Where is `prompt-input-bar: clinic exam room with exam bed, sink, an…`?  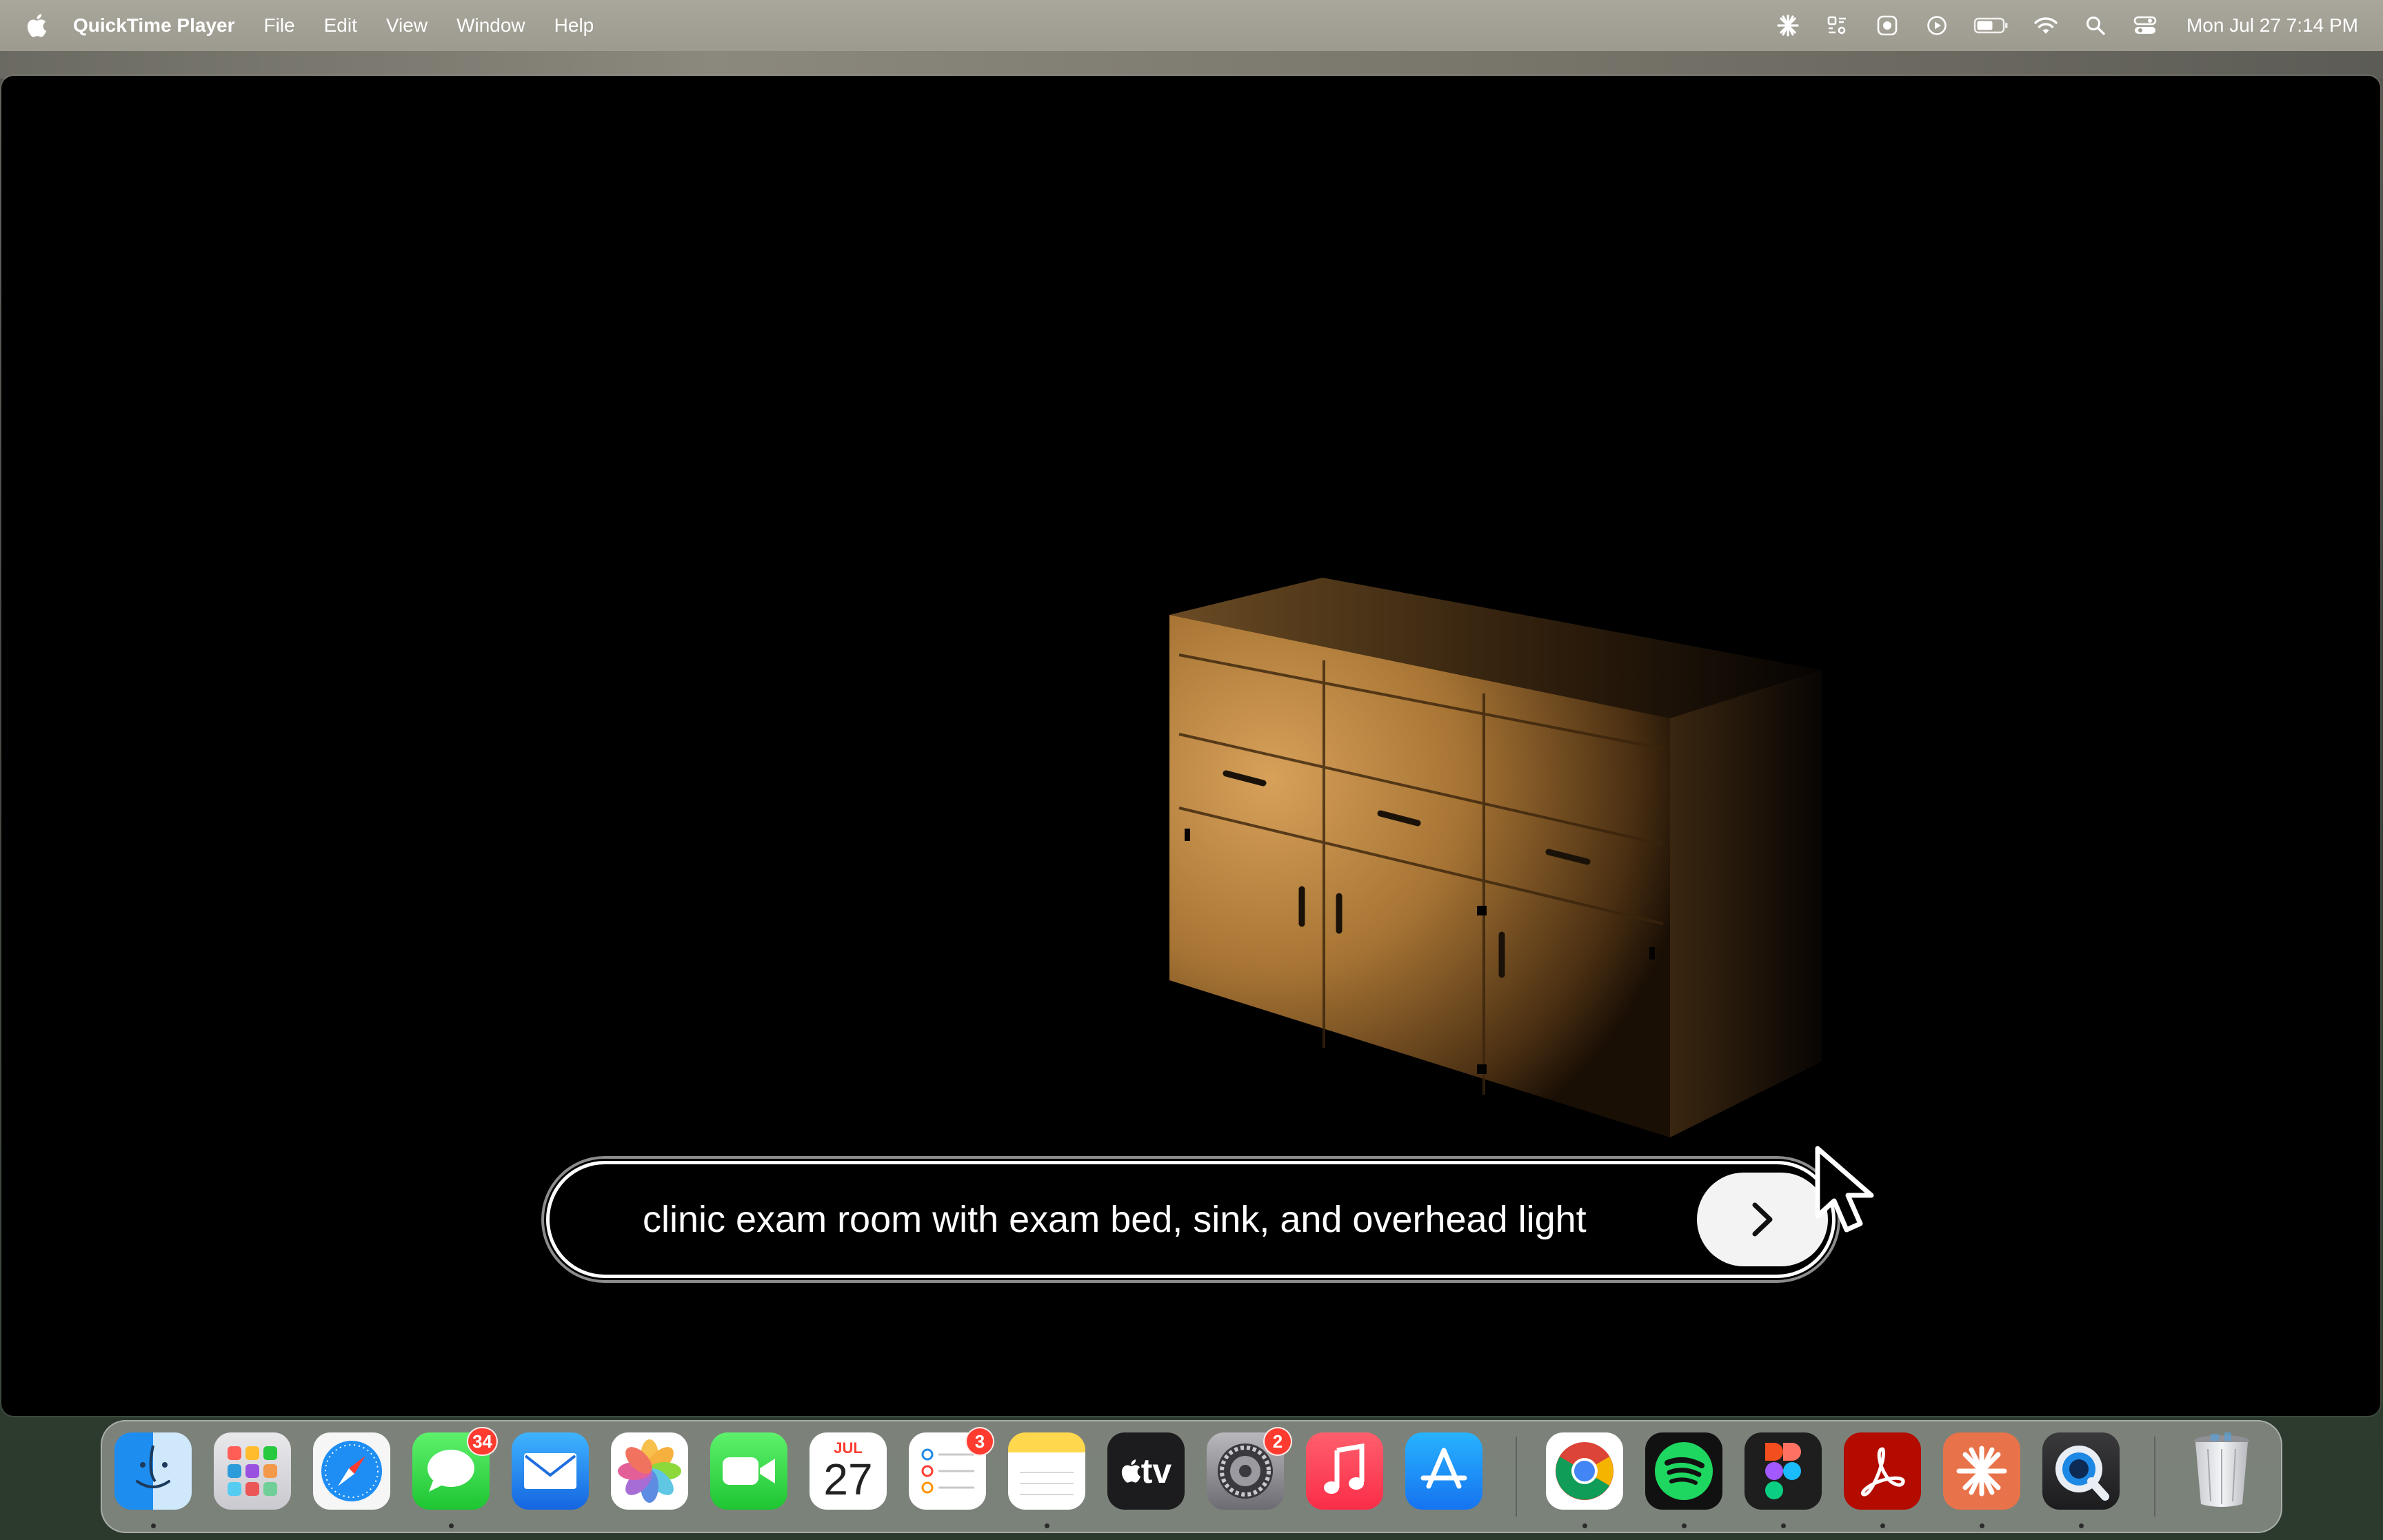 prompt-input-bar: clinic exam room with exam bed, sink, an… is located at coordinates (1191, 1220).